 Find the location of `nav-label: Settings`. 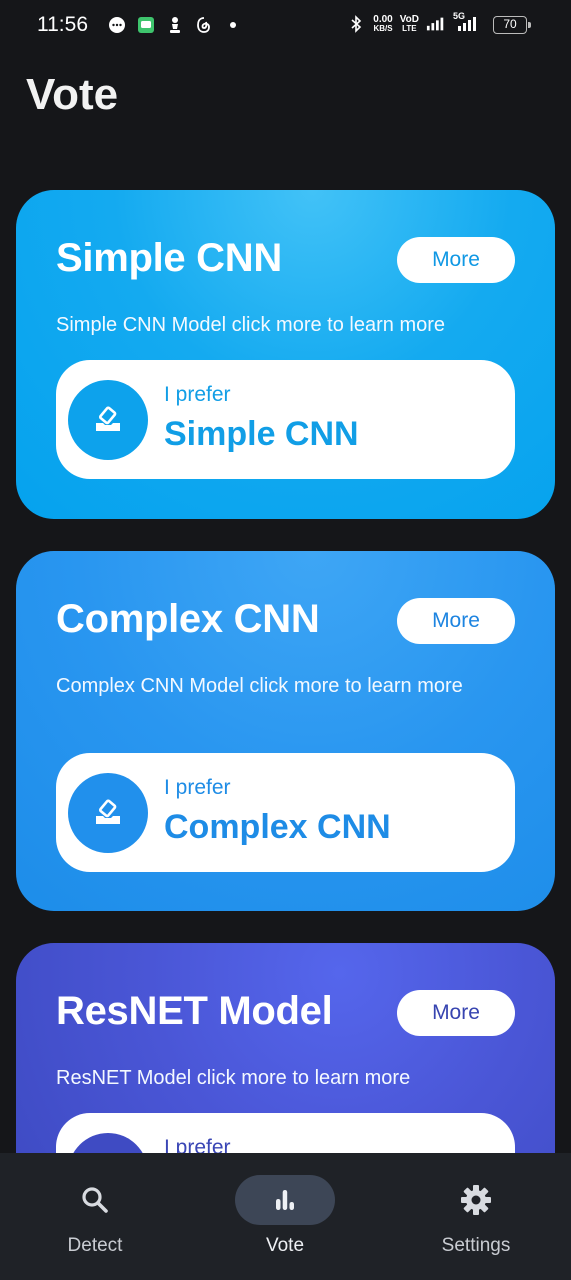

nav-label: Settings is located at coordinates (476, 1245).